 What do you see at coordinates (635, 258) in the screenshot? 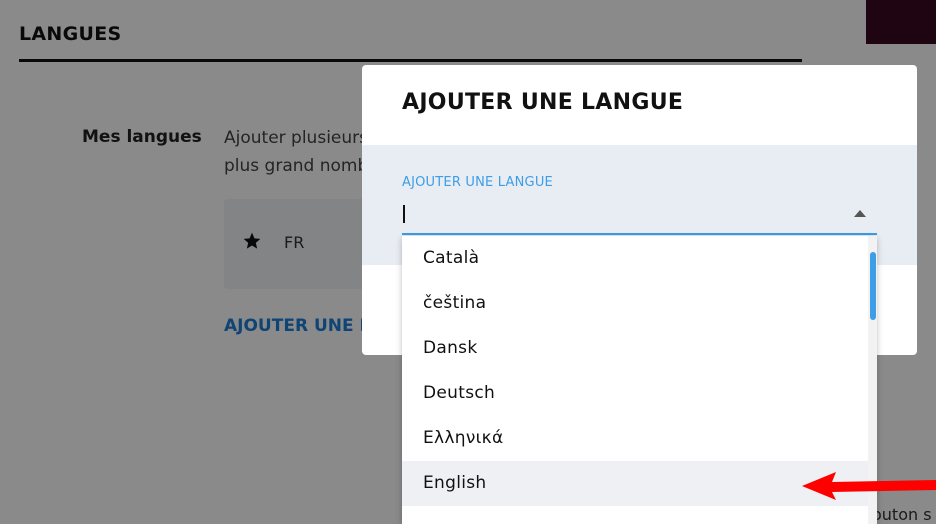
I see `option-catala: Català` at bounding box center [635, 258].